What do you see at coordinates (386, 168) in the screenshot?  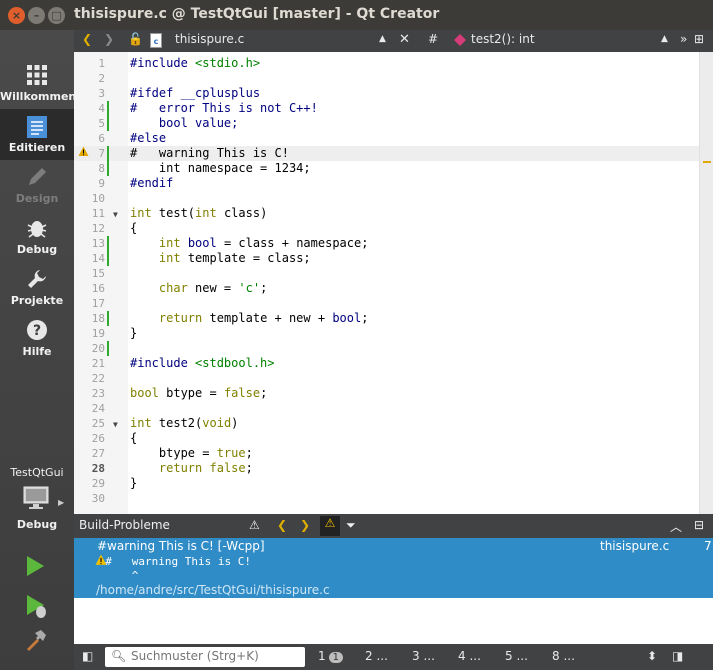 I see `code-line: 8 int namespace = 1234;` at bounding box center [386, 168].